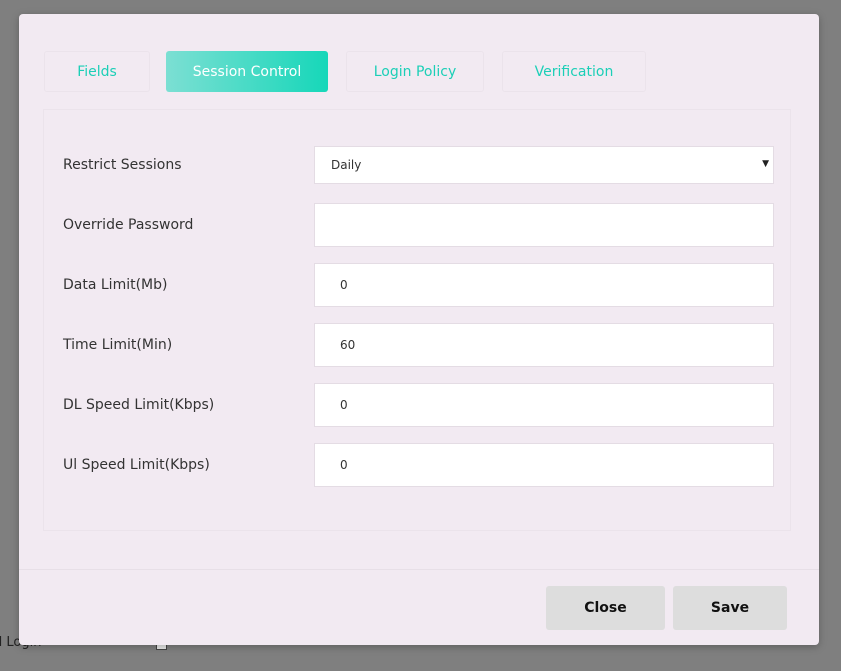 The image size is (841, 671). Describe the element at coordinates (544, 225) in the screenshot. I see `override-password-input` at that location.